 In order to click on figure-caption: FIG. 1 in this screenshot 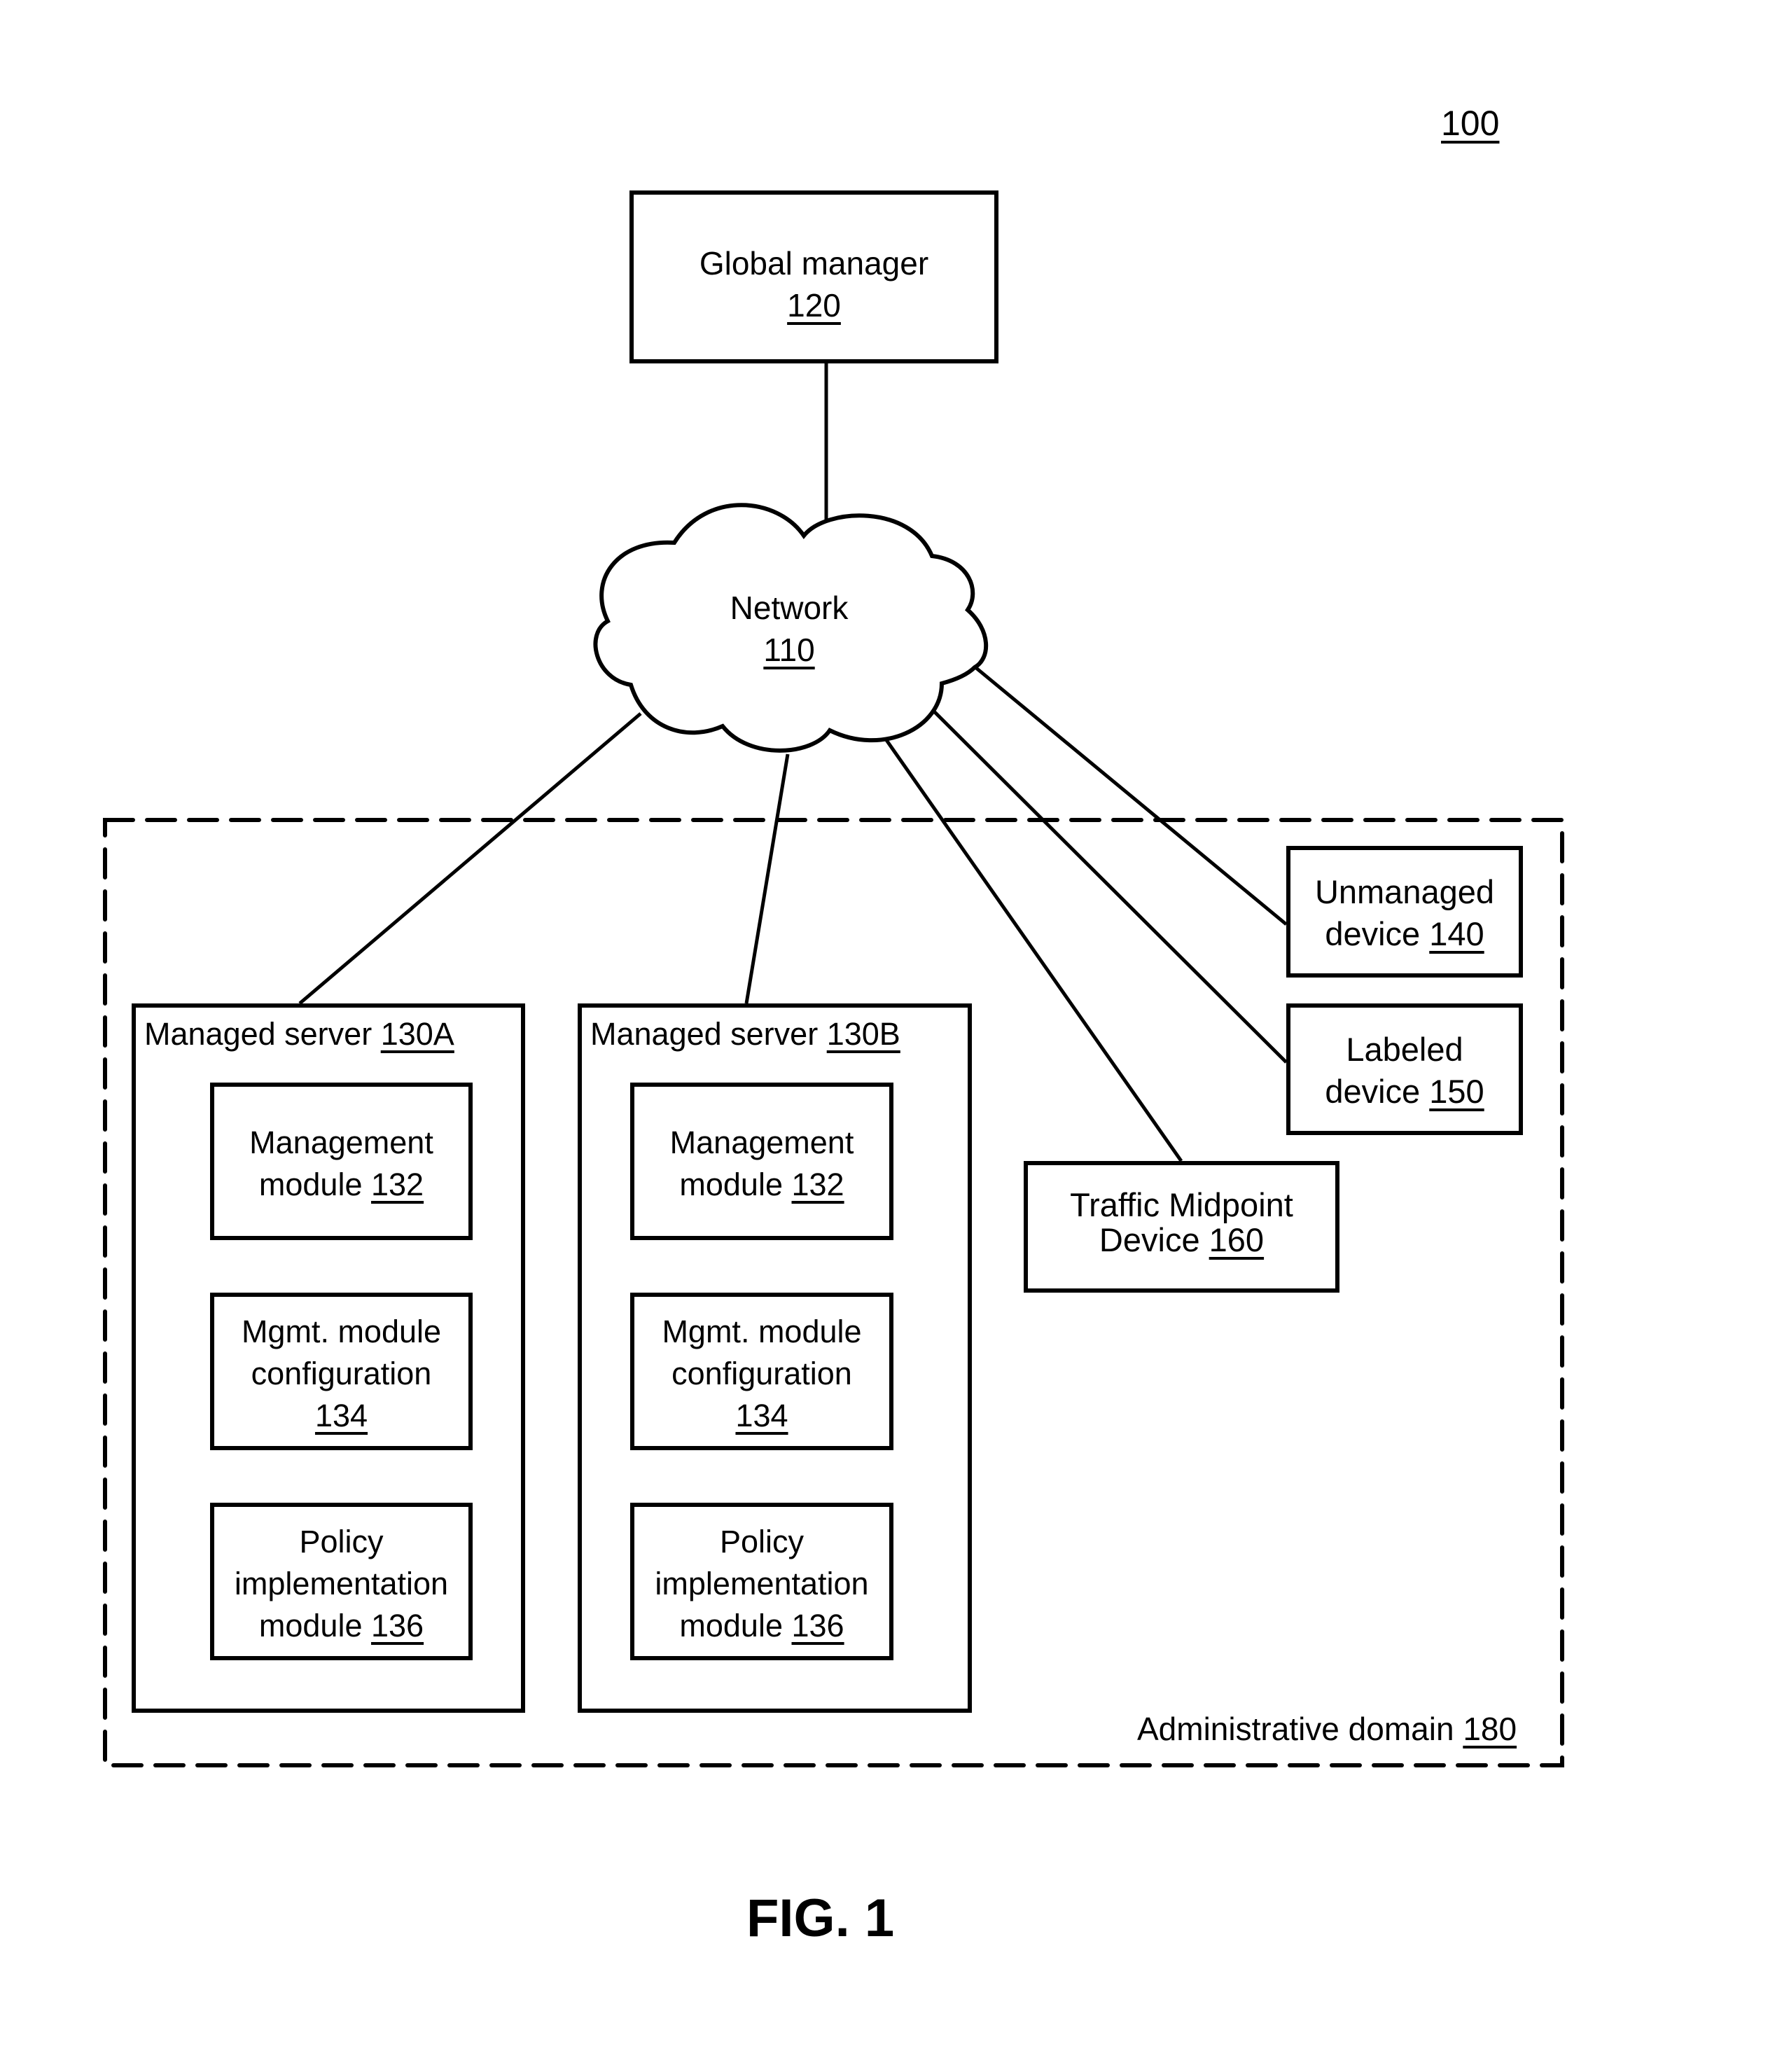, I will do `click(821, 1918)`.